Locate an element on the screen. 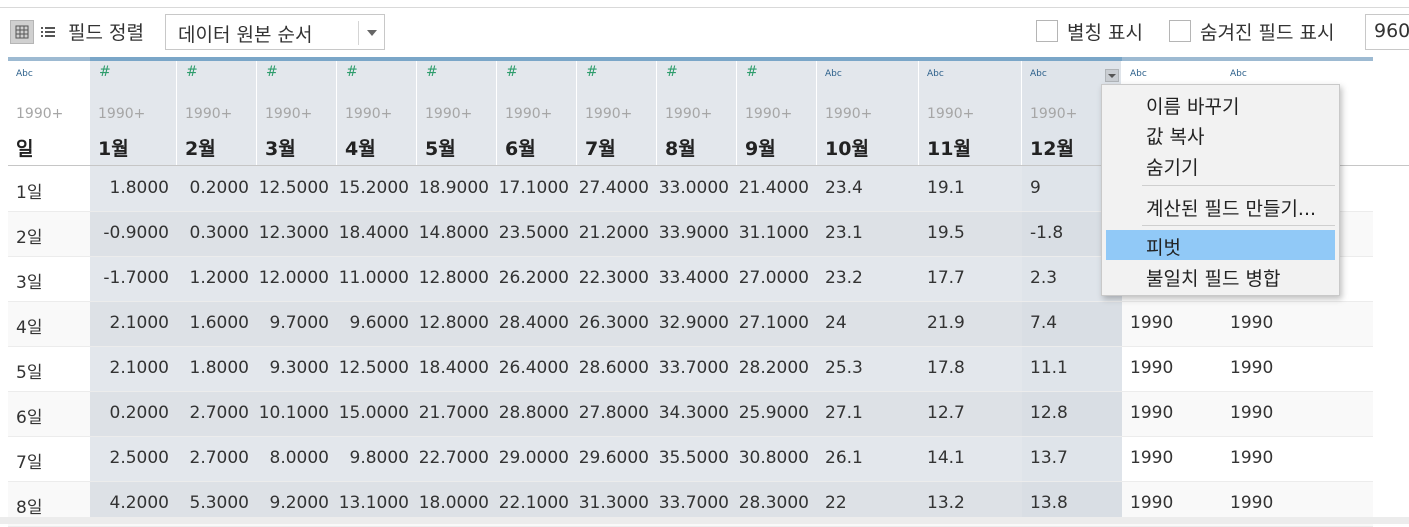 The height and width of the screenshot is (527, 1409). field-name: 6월 is located at coordinates (520, 147).